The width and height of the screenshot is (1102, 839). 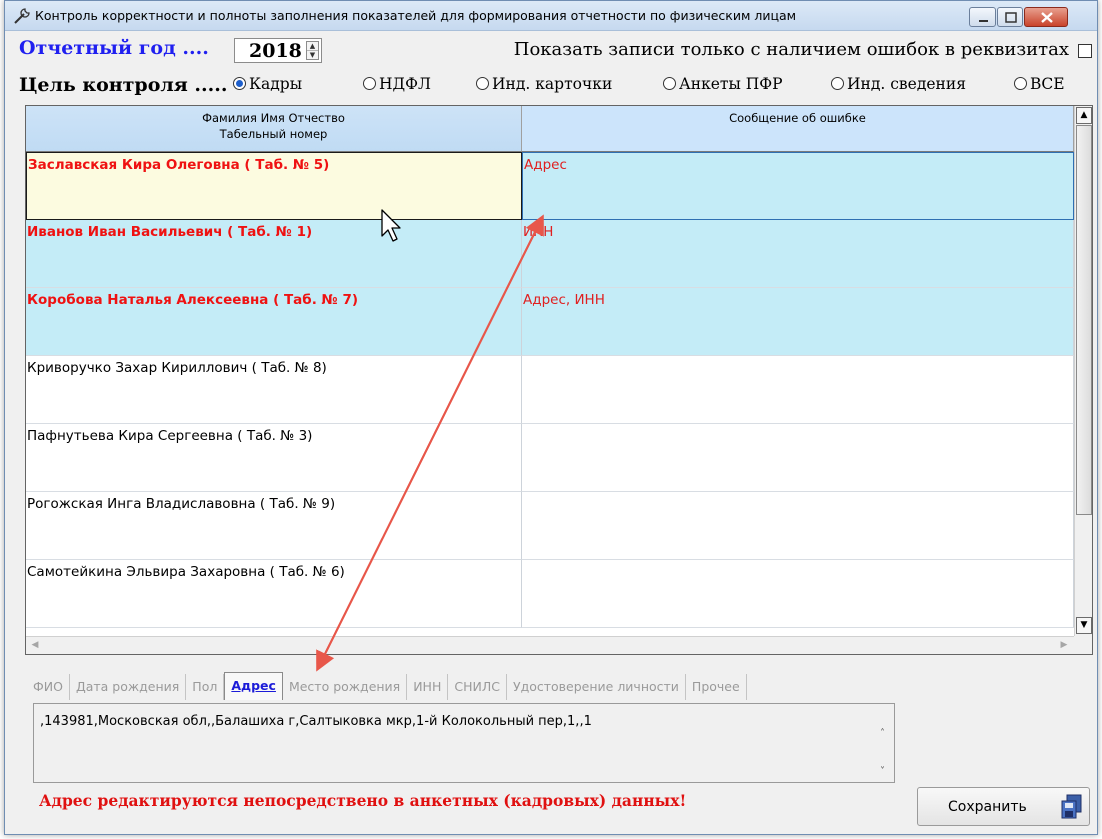 I want to click on table-row: Пафнутьева Кира Сергеевна ( Таб. № 3), so click(x=550, y=458).